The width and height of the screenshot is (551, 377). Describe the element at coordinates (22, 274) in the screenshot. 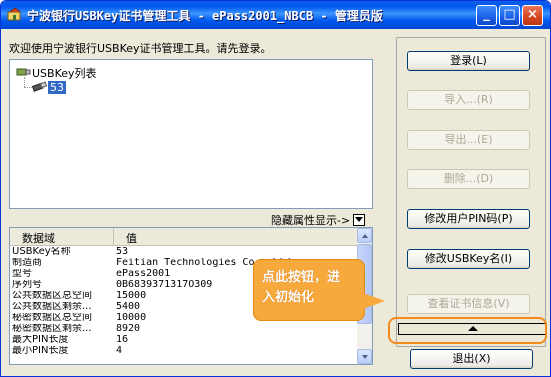

I see `row-field: 型号` at that location.